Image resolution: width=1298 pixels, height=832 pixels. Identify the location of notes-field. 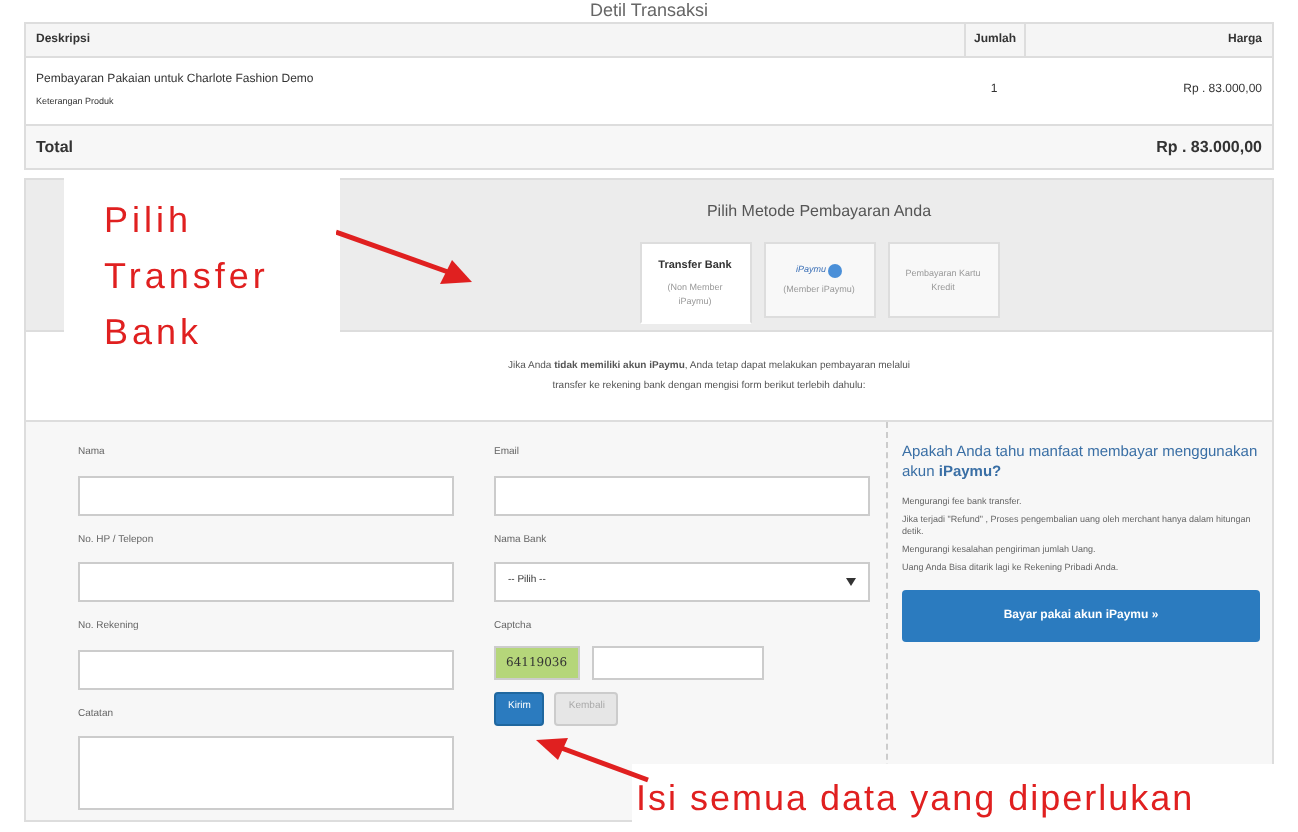
(266, 773).